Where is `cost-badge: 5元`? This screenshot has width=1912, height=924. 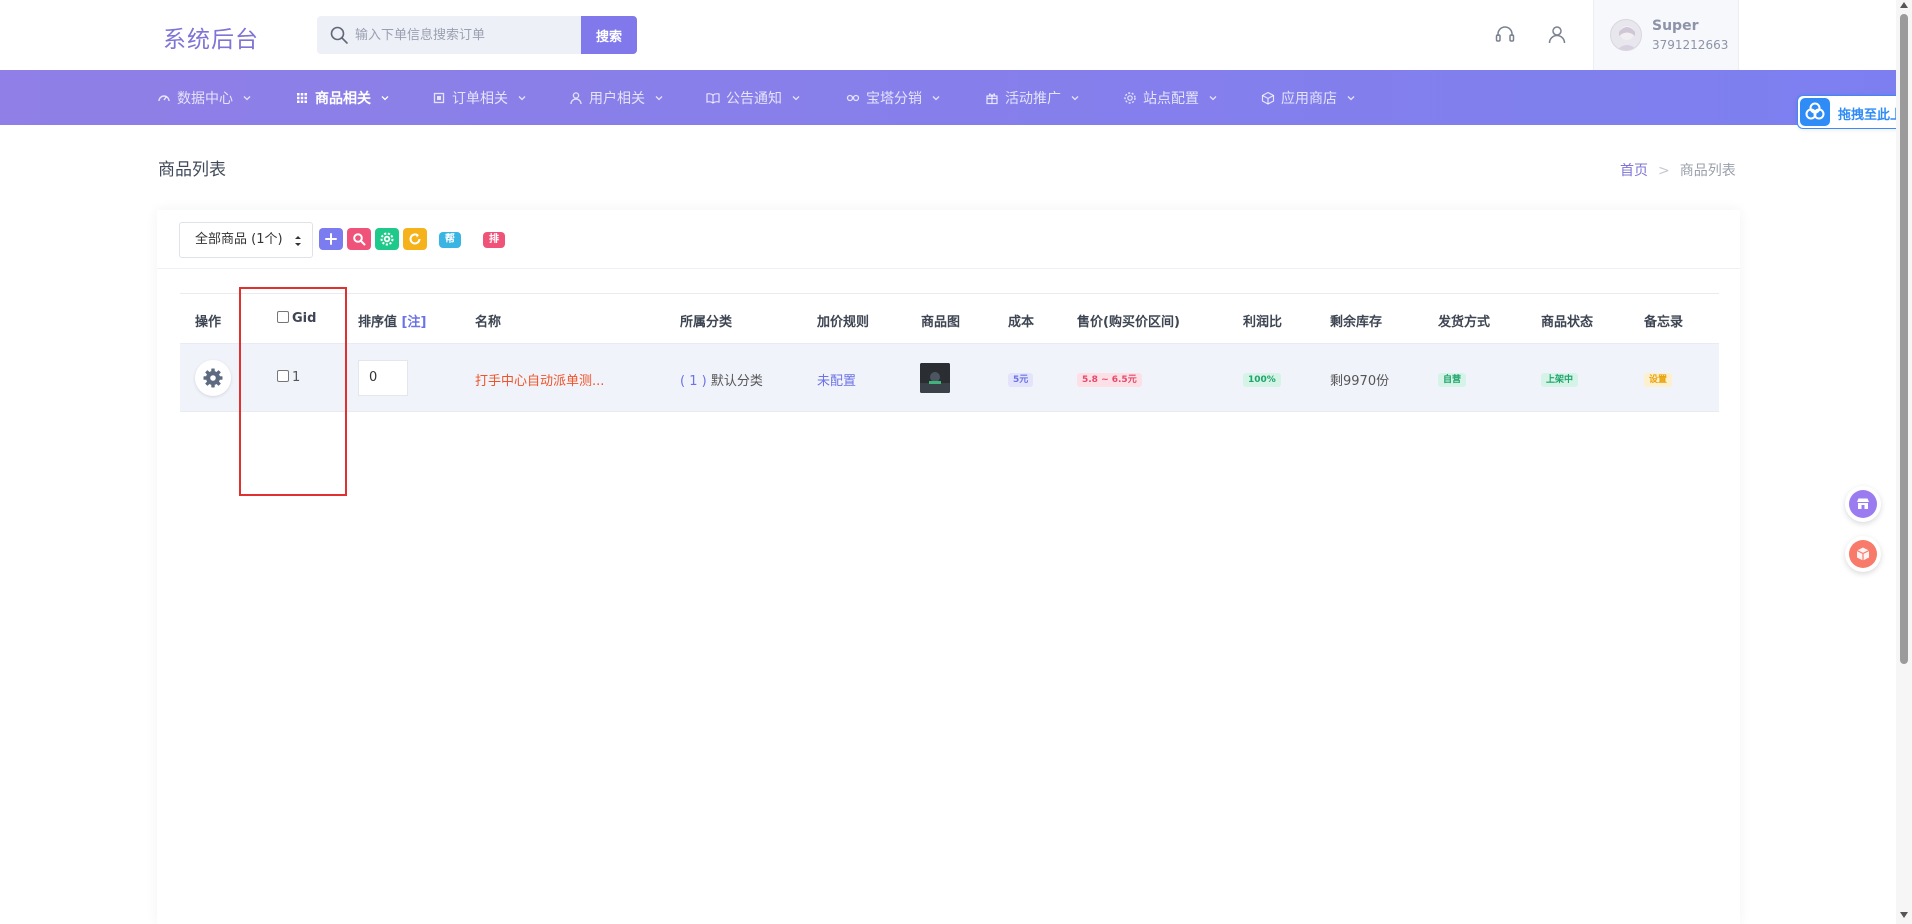 cost-badge: 5元 is located at coordinates (1021, 380).